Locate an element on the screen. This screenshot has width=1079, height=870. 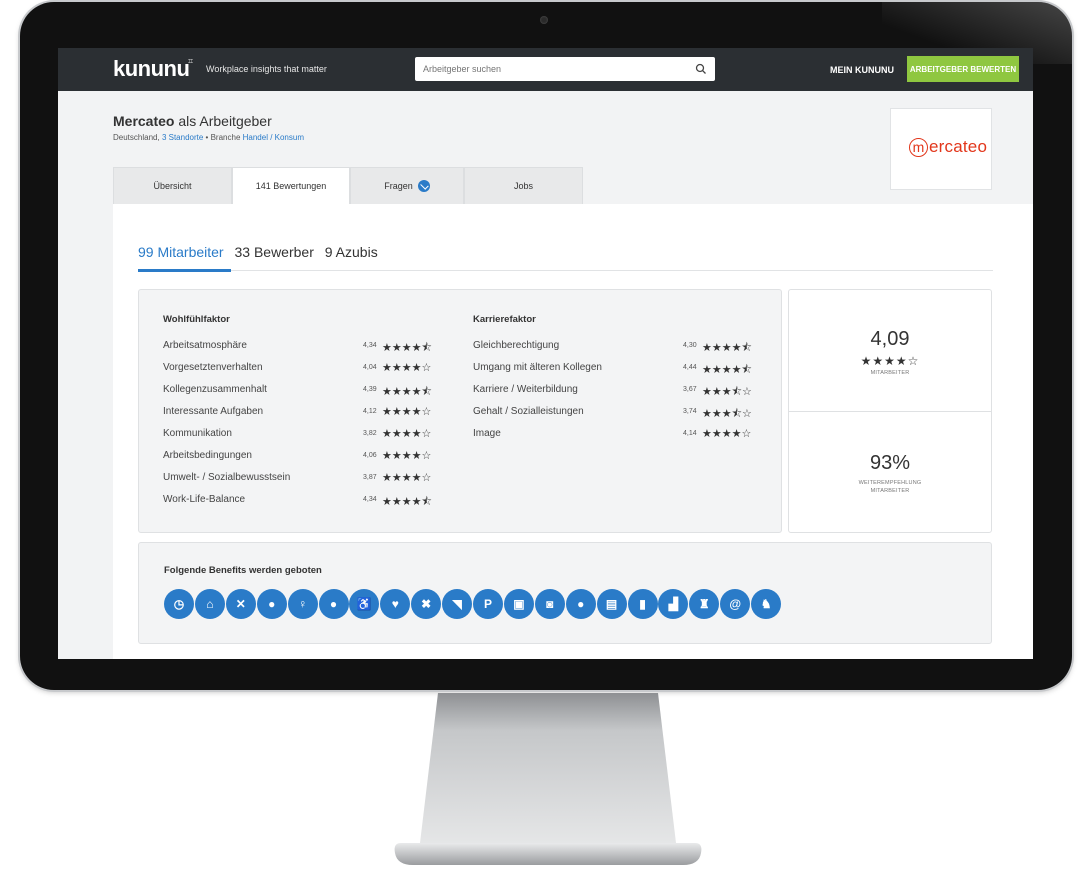
card-divider is located at coordinates (890, 411).